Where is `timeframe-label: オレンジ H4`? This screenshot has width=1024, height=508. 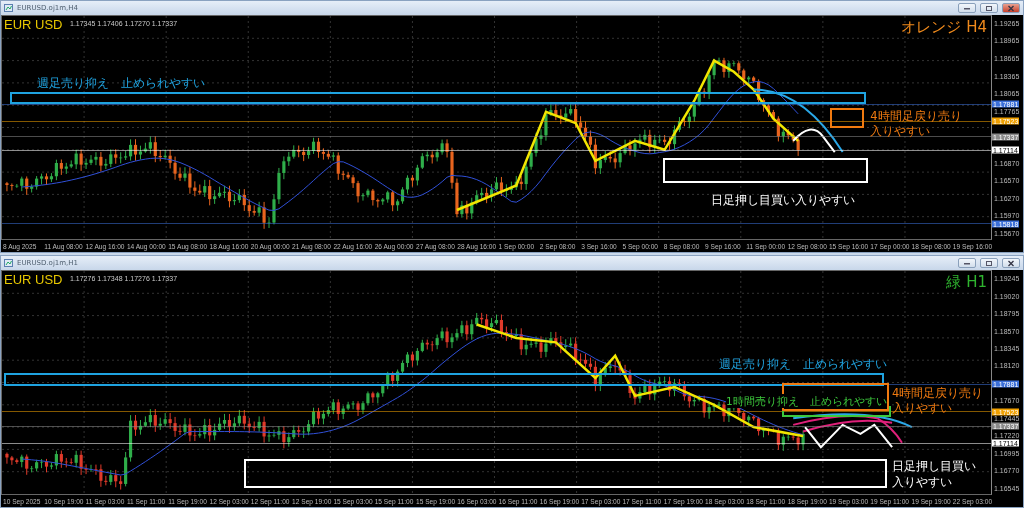 timeframe-label: オレンジ H4 is located at coordinates (944, 27).